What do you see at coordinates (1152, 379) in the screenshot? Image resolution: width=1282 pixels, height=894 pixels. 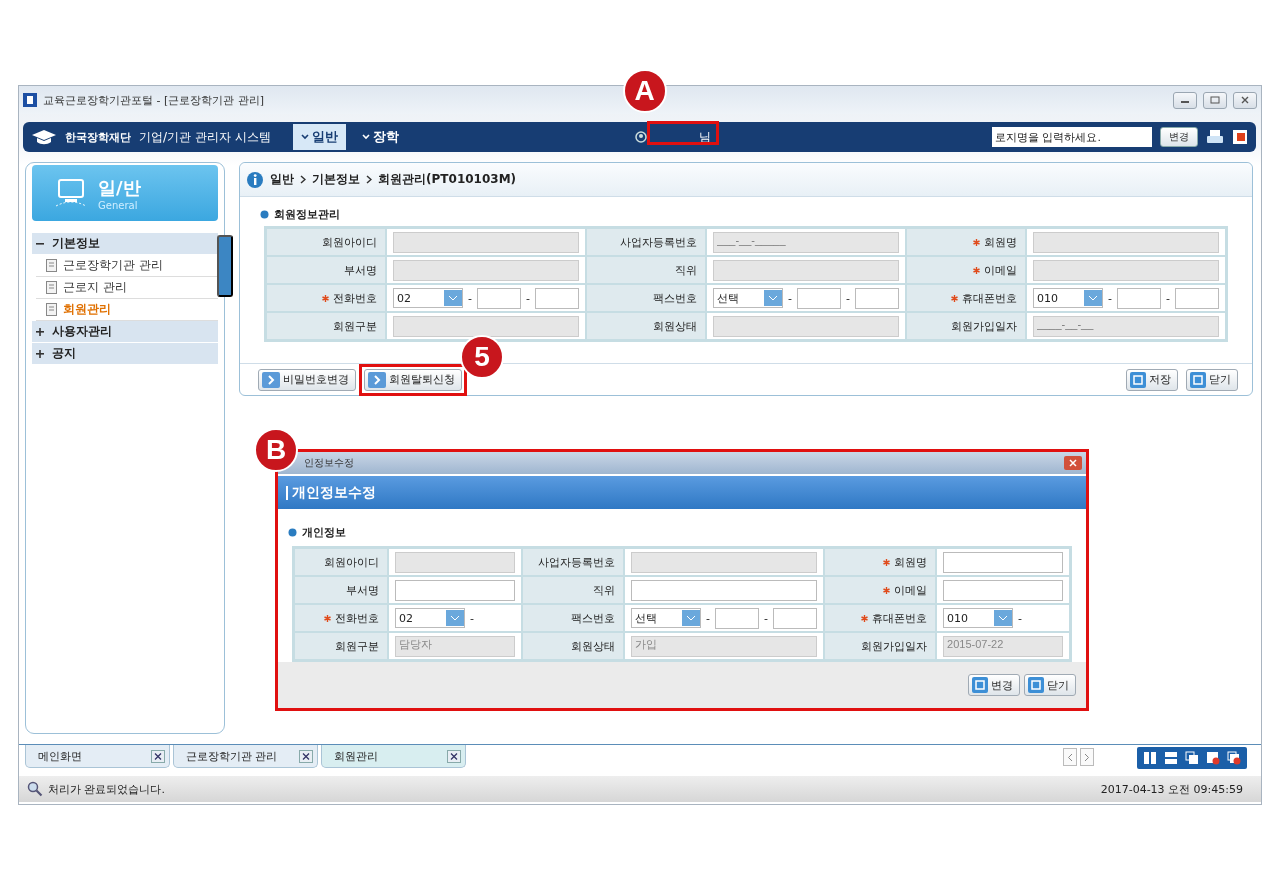 I see `action-button: 저장` at bounding box center [1152, 379].